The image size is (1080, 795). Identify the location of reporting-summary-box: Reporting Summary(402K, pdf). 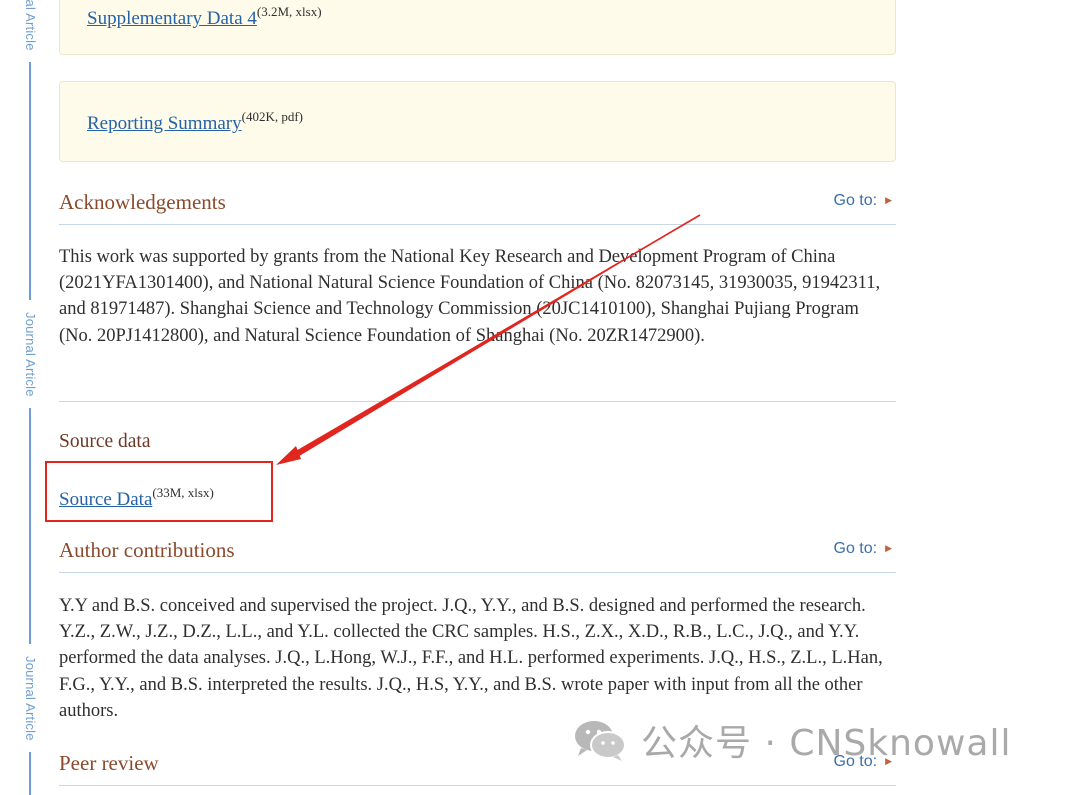
(477, 121).